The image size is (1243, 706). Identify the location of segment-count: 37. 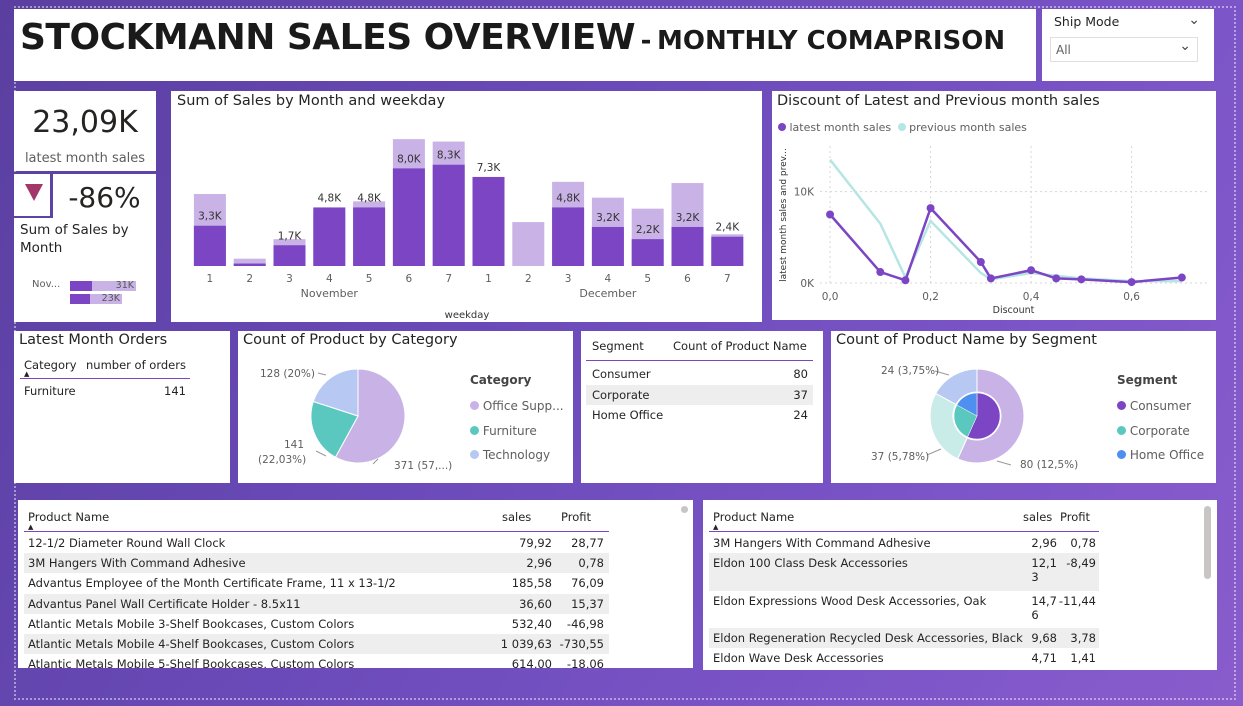
(800, 394).